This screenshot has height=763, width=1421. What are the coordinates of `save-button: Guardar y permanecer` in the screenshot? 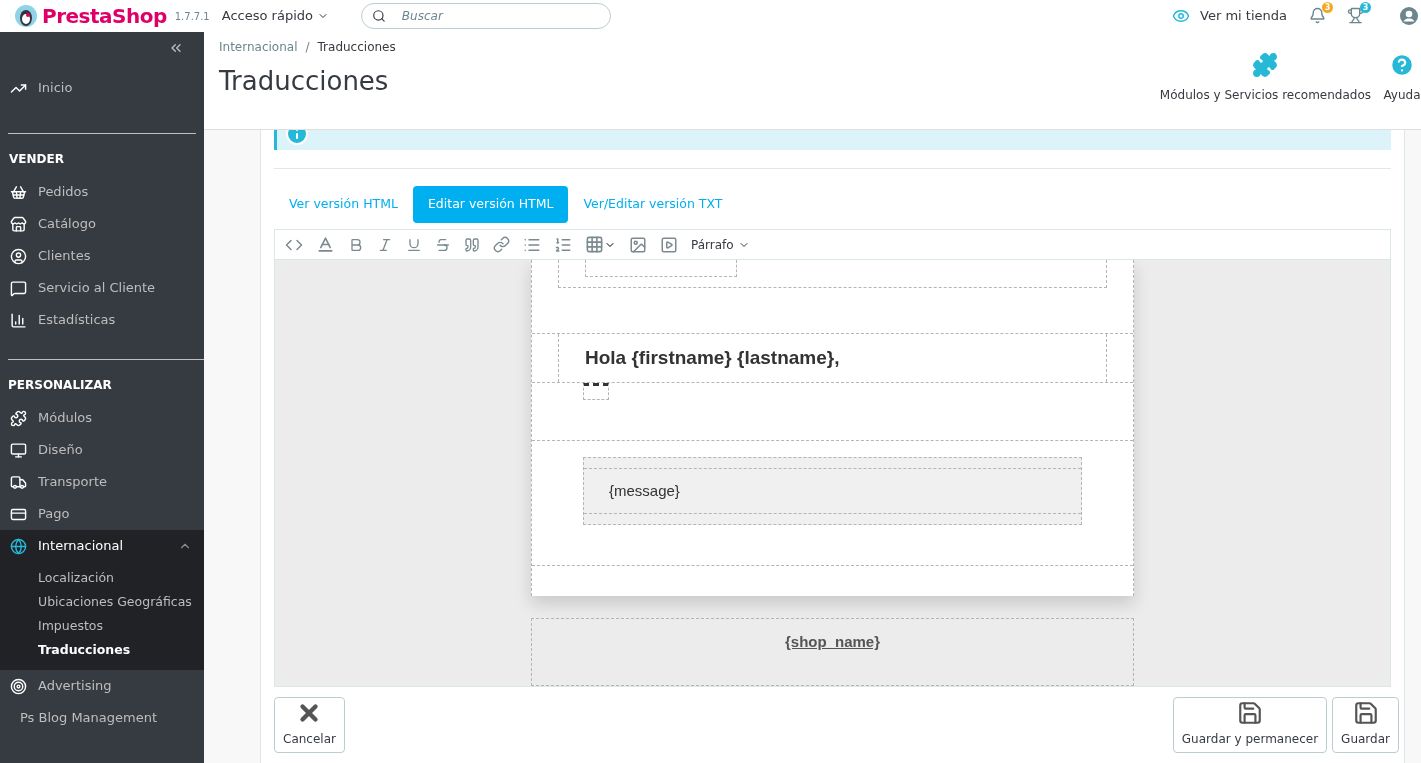 It's located at (1250, 725).